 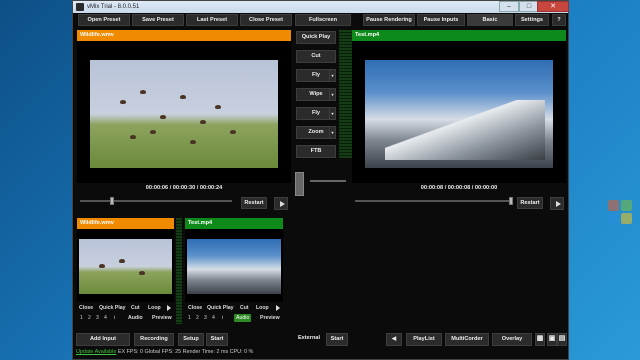 I want to click on help-button: ?, so click(x=559, y=20).